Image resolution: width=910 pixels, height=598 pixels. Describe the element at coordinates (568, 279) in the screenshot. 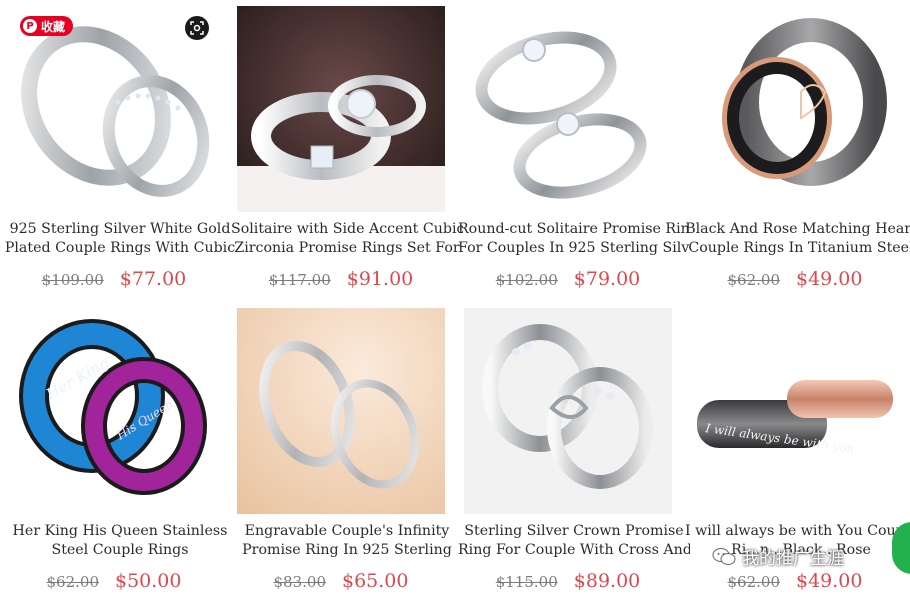

I see `product-prices: $102.00 $79.00` at that location.